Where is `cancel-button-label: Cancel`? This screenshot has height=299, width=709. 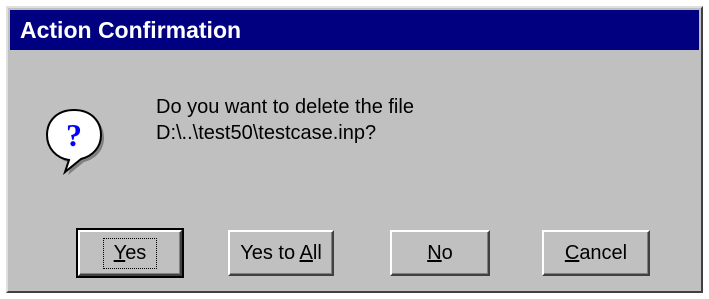 cancel-button-label: Cancel is located at coordinates (596, 252).